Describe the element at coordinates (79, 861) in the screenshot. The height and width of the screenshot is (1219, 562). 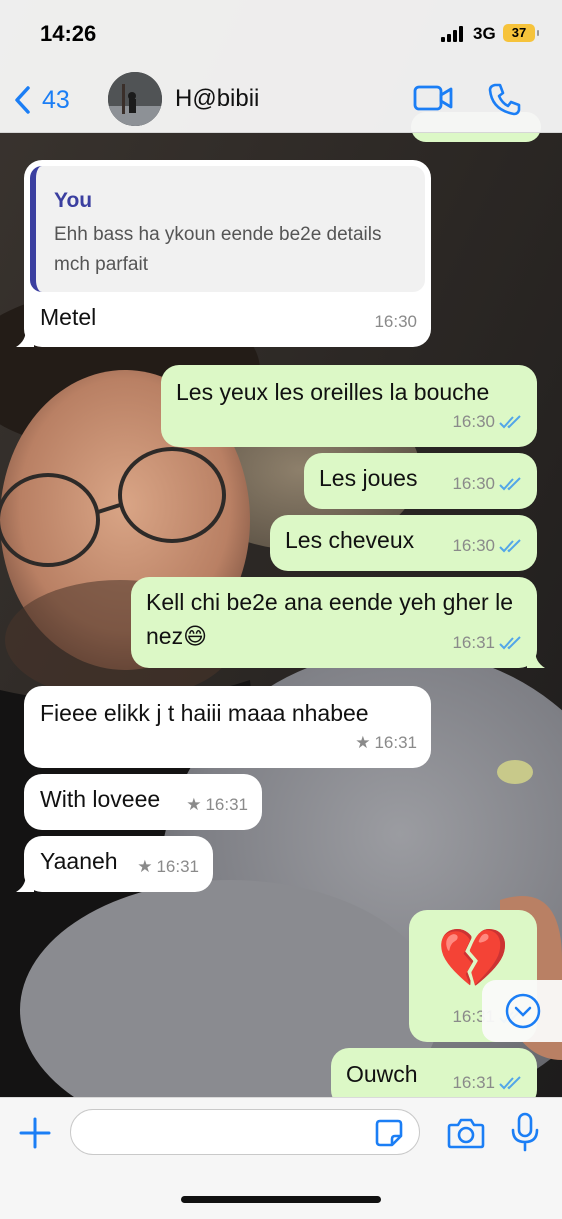
I see `message-text: Yaaneh` at that location.